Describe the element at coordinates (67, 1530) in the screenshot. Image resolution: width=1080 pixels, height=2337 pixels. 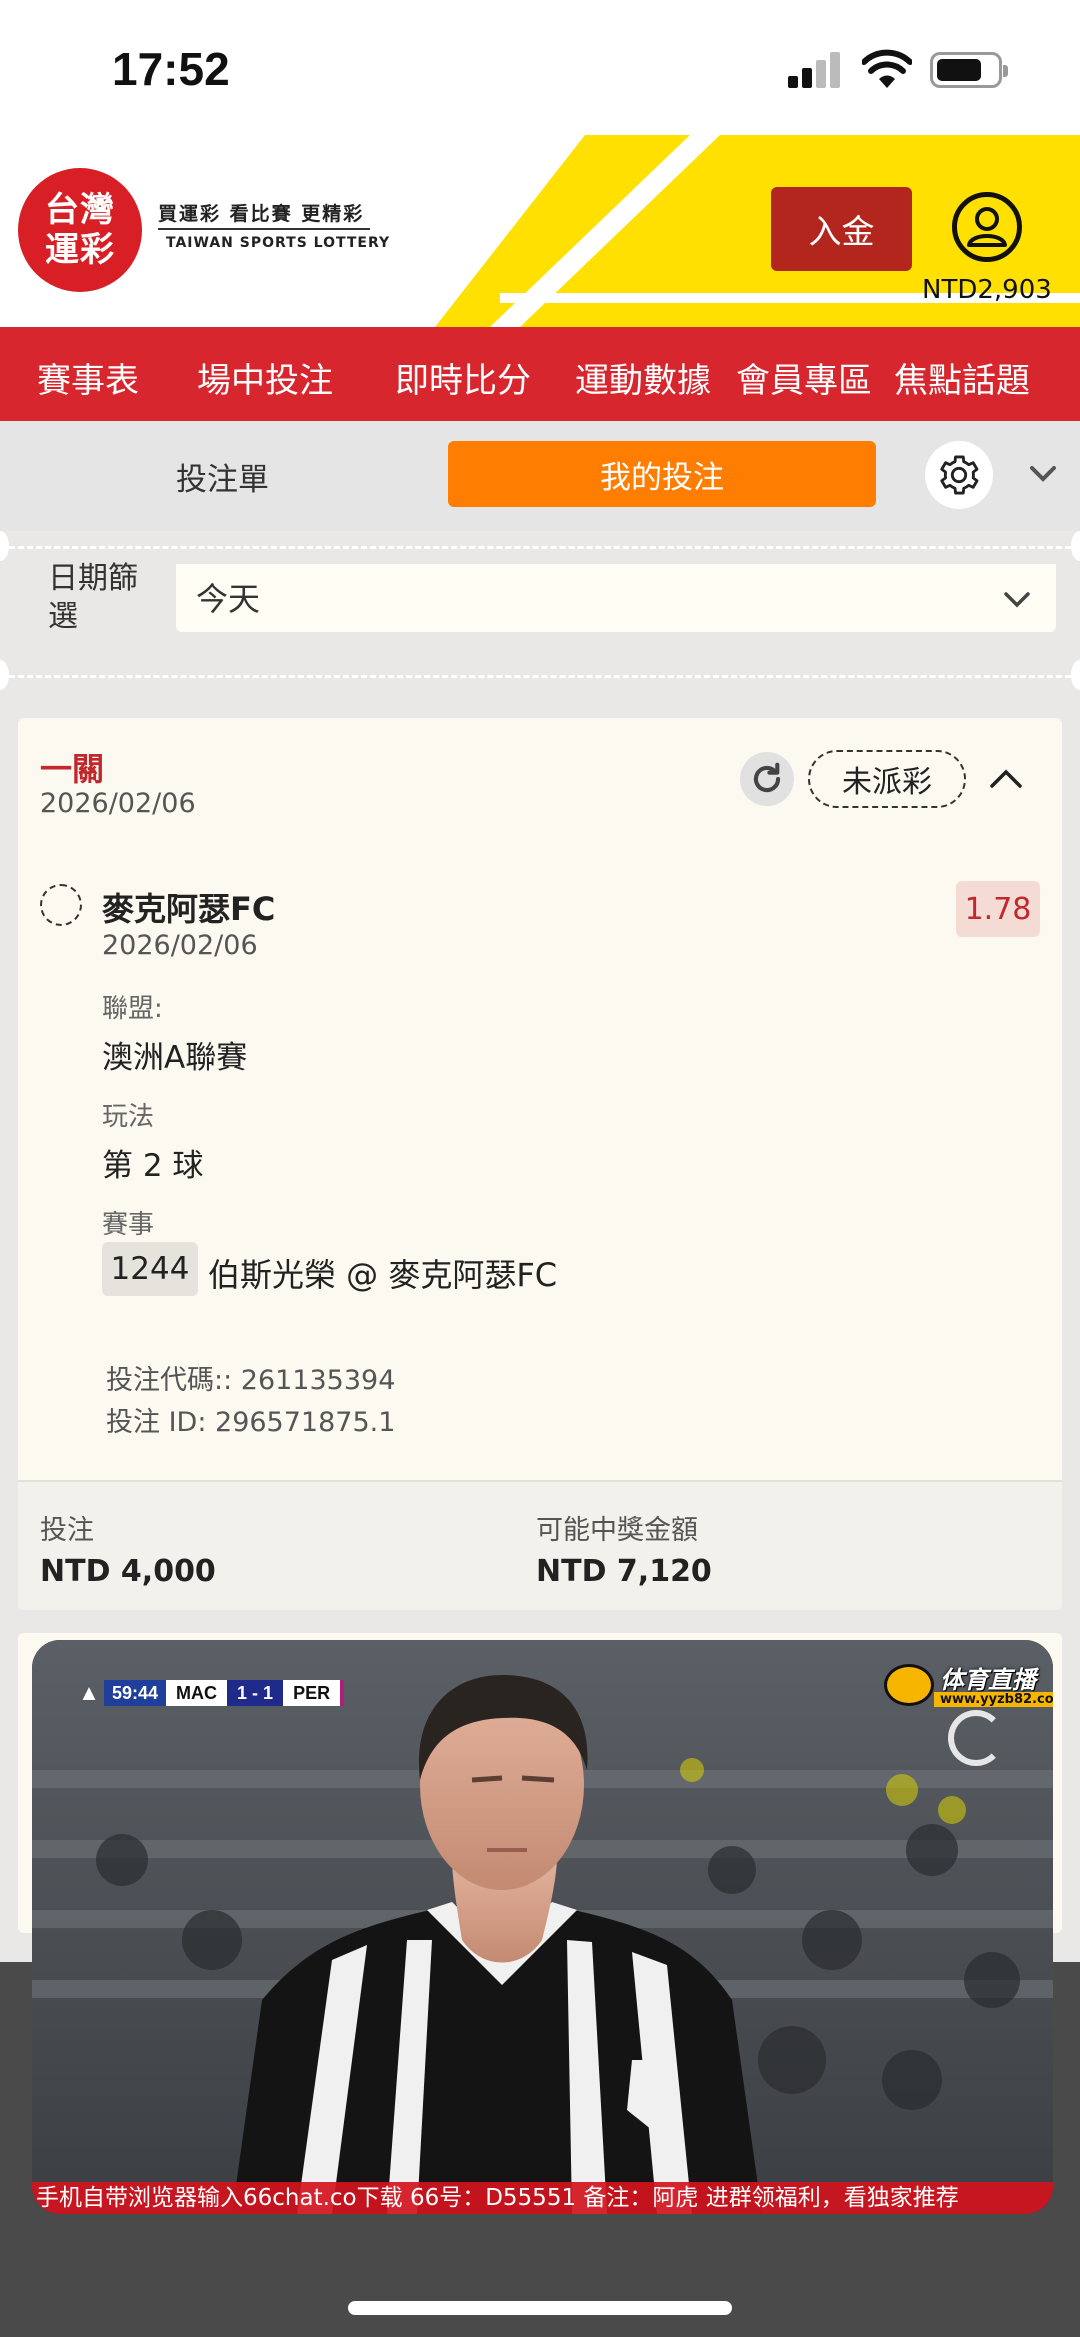
I see `stake-label: 投注` at that location.